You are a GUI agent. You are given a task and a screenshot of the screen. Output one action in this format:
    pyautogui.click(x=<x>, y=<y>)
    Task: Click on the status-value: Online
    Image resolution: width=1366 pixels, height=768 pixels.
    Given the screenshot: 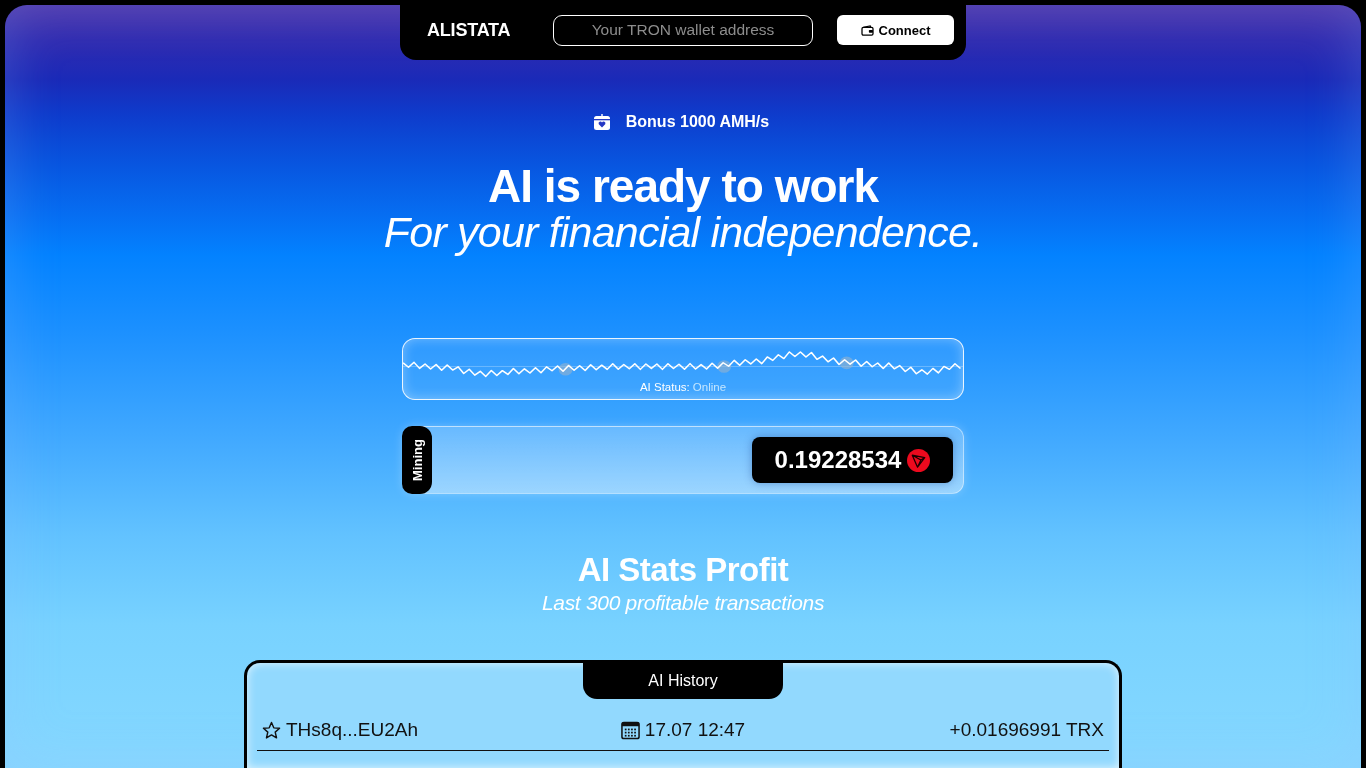 What is the action you would take?
    pyautogui.click(x=709, y=387)
    